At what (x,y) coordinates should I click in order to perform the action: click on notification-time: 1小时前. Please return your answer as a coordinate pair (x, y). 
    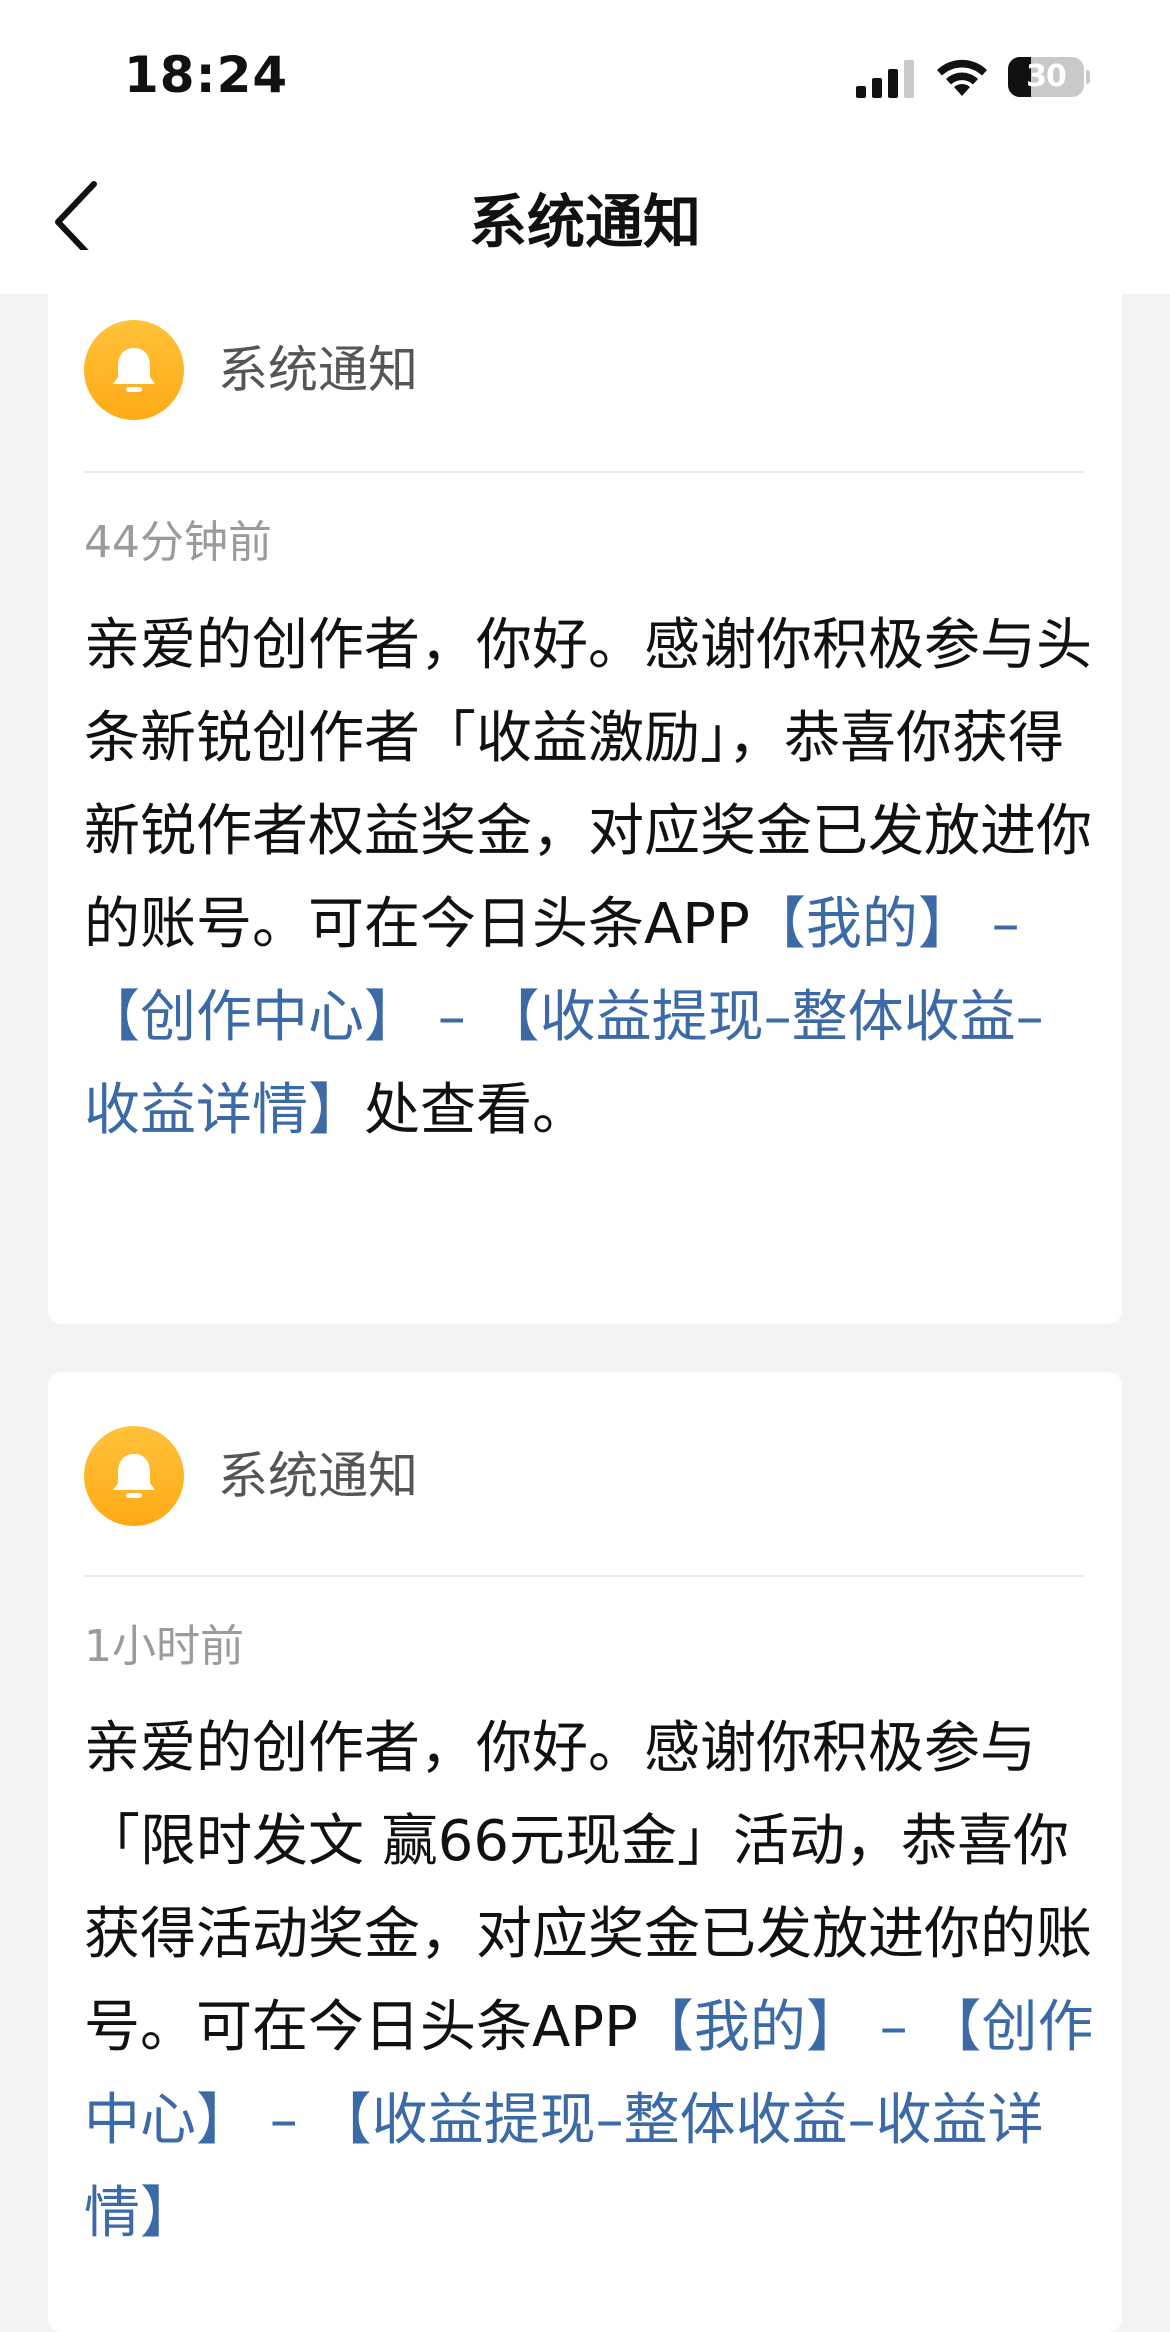
    Looking at the image, I should click on (164, 1646).